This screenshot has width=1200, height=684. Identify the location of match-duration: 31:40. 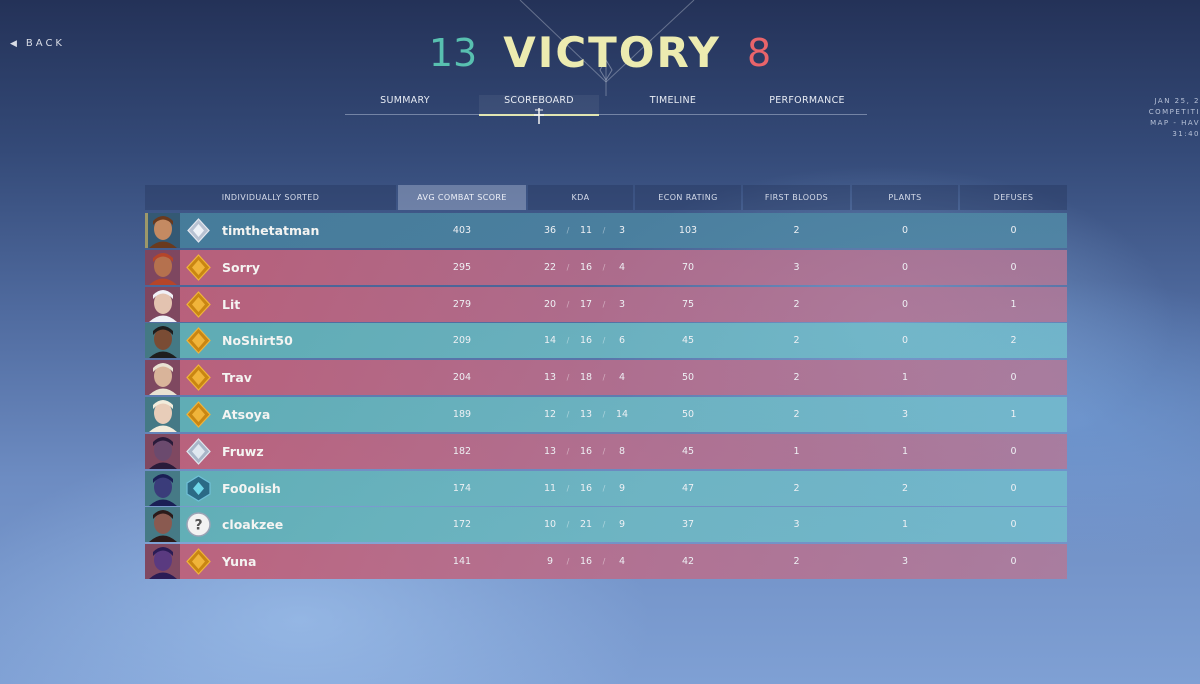
(1186, 134).